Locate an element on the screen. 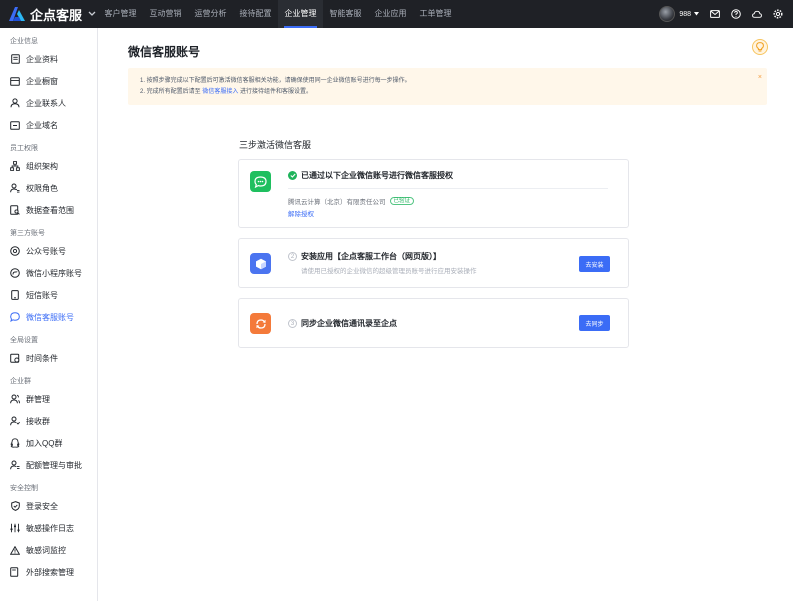 Image resolution: width=793 pixels, height=601 pixels. sidebar-item-label: 群管理 is located at coordinates (38, 399).